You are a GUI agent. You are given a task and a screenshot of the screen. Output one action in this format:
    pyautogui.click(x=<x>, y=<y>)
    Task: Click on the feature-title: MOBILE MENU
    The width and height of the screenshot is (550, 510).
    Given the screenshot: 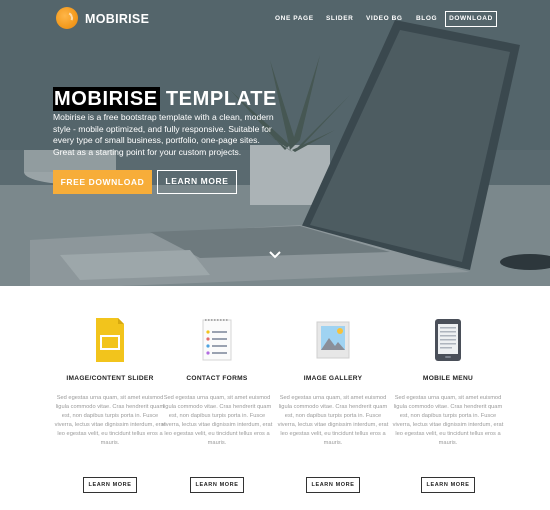 What is the action you would take?
    pyautogui.click(x=448, y=378)
    